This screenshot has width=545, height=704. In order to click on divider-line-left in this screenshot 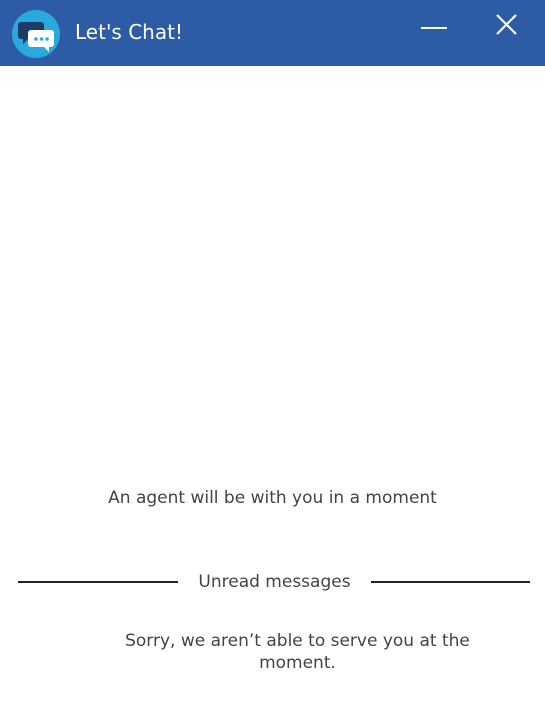, I will do `click(98, 582)`.